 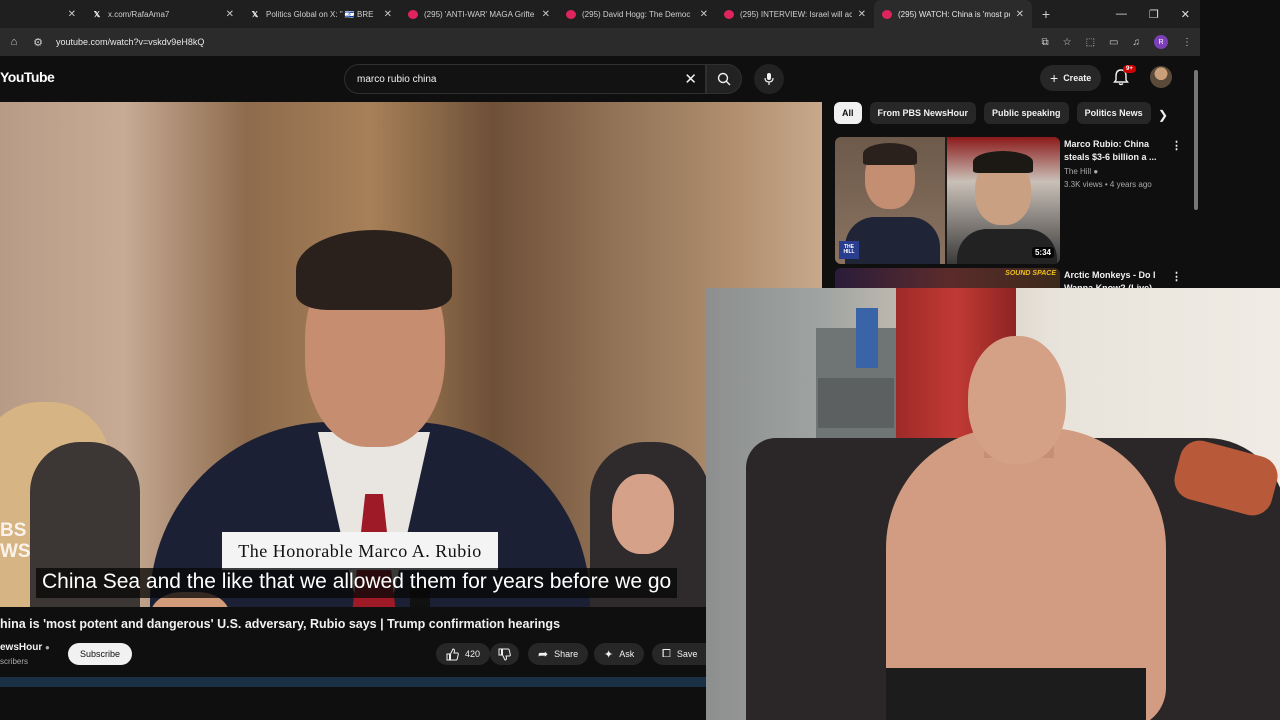 I want to click on browser-tab: ✕, so click(x=42, y=14).